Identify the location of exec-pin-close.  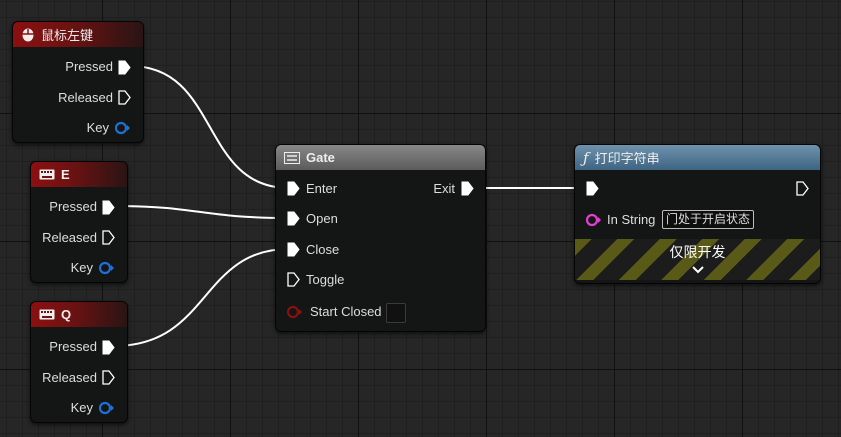
(293, 249).